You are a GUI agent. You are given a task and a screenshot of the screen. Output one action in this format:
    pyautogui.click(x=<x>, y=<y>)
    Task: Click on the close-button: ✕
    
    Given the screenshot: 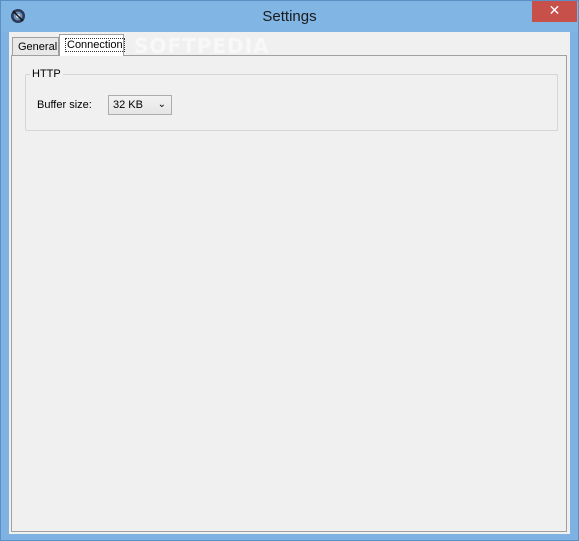 What is the action you would take?
    pyautogui.click(x=554, y=11)
    